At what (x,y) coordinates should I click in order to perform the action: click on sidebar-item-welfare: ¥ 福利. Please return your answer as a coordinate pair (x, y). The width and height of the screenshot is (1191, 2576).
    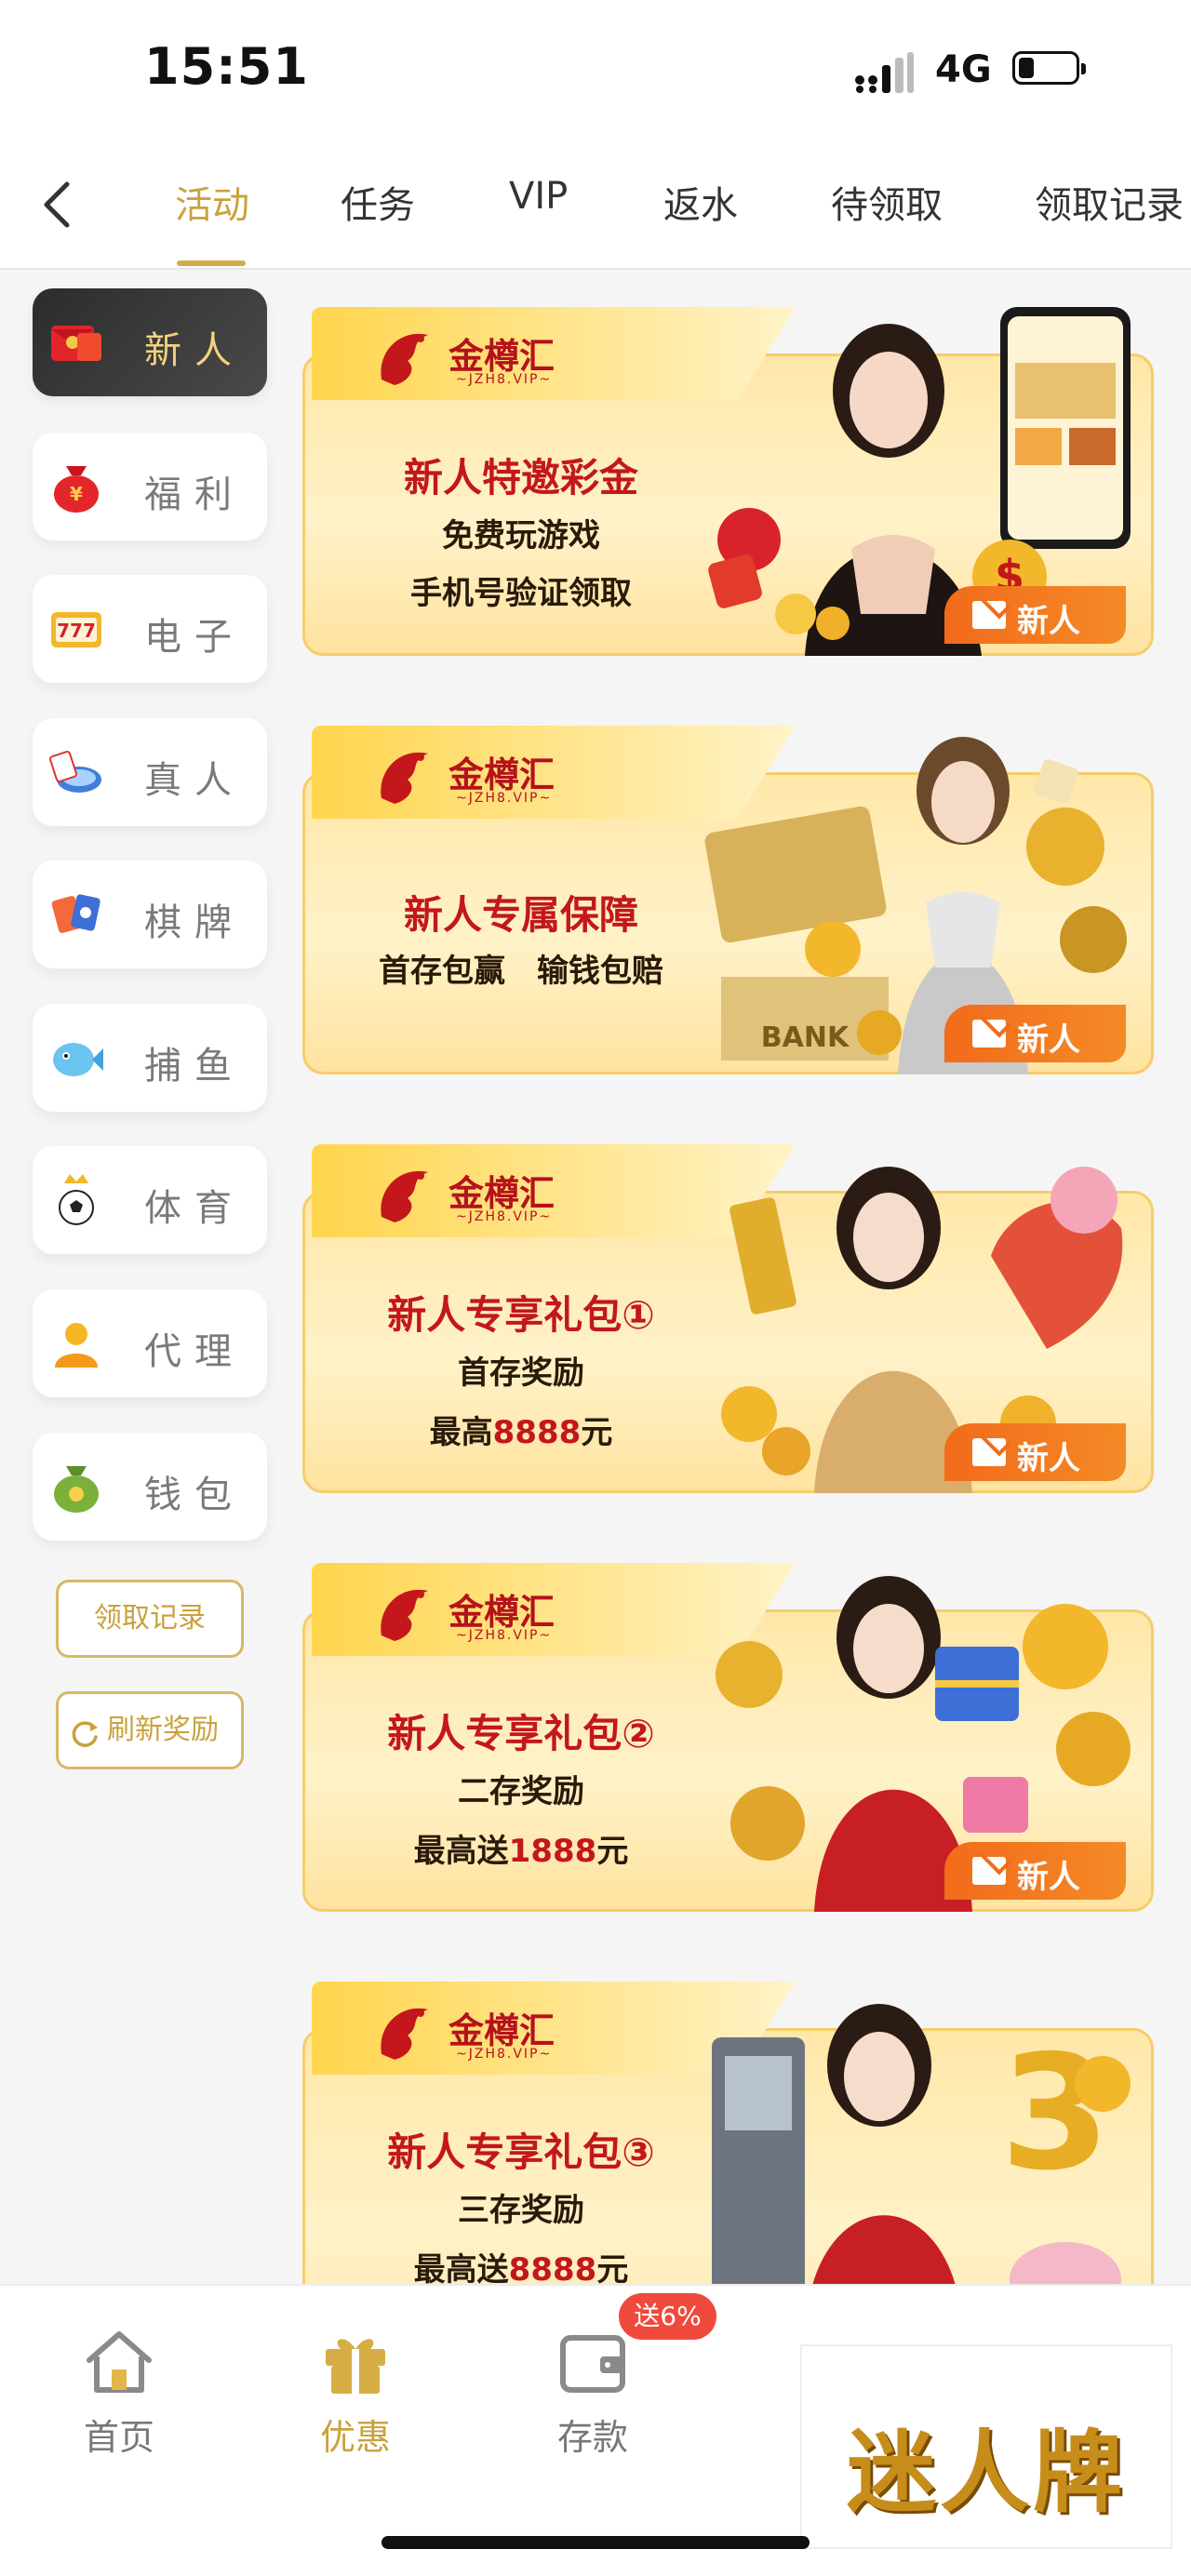
    Looking at the image, I should click on (150, 487).